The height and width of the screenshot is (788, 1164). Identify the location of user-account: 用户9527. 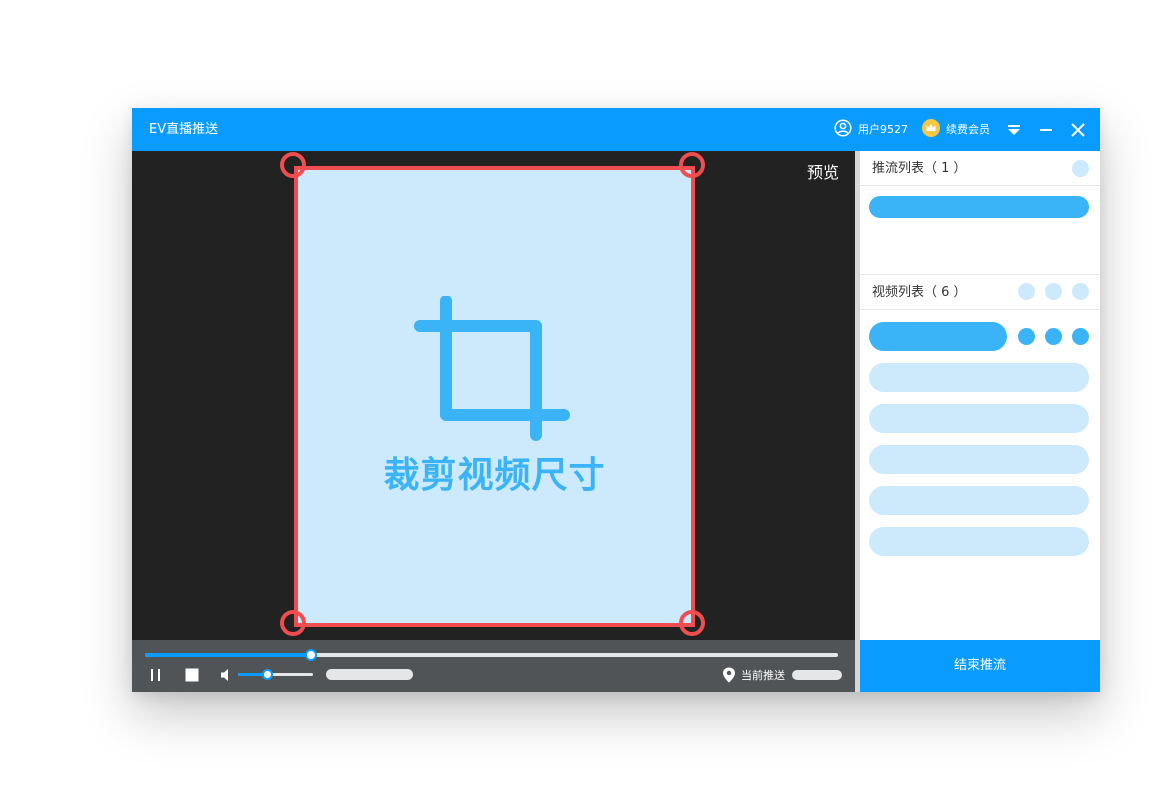
(871, 129).